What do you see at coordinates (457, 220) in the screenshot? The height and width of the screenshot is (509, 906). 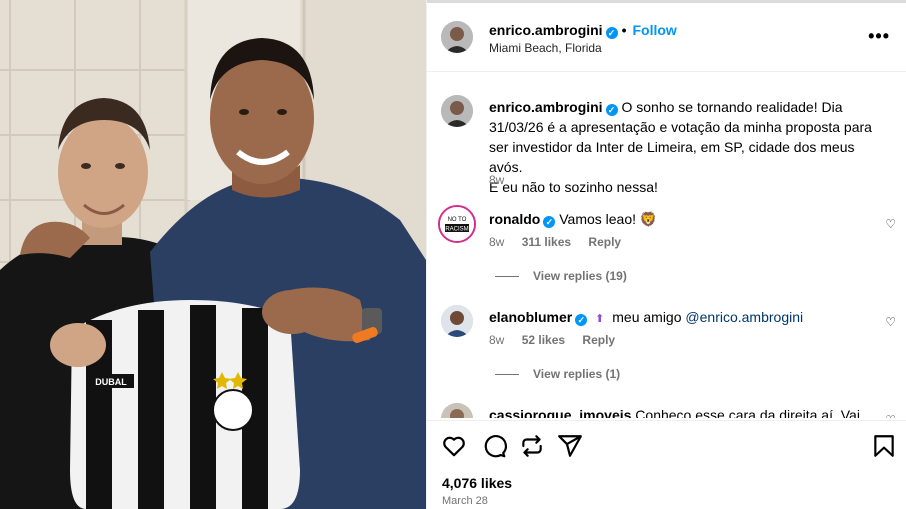 I see `svg-text: NO TO` at bounding box center [457, 220].